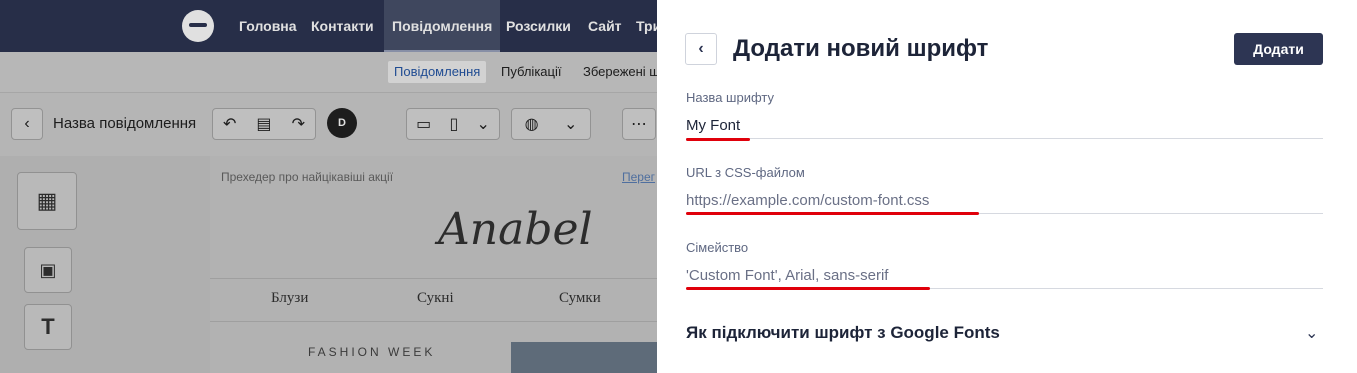 The height and width of the screenshot is (373, 1357). What do you see at coordinates (745, 172) in the screenshot?
I see `css-url-label: URL з CSS-файлом` at bounding box center [745, 172].